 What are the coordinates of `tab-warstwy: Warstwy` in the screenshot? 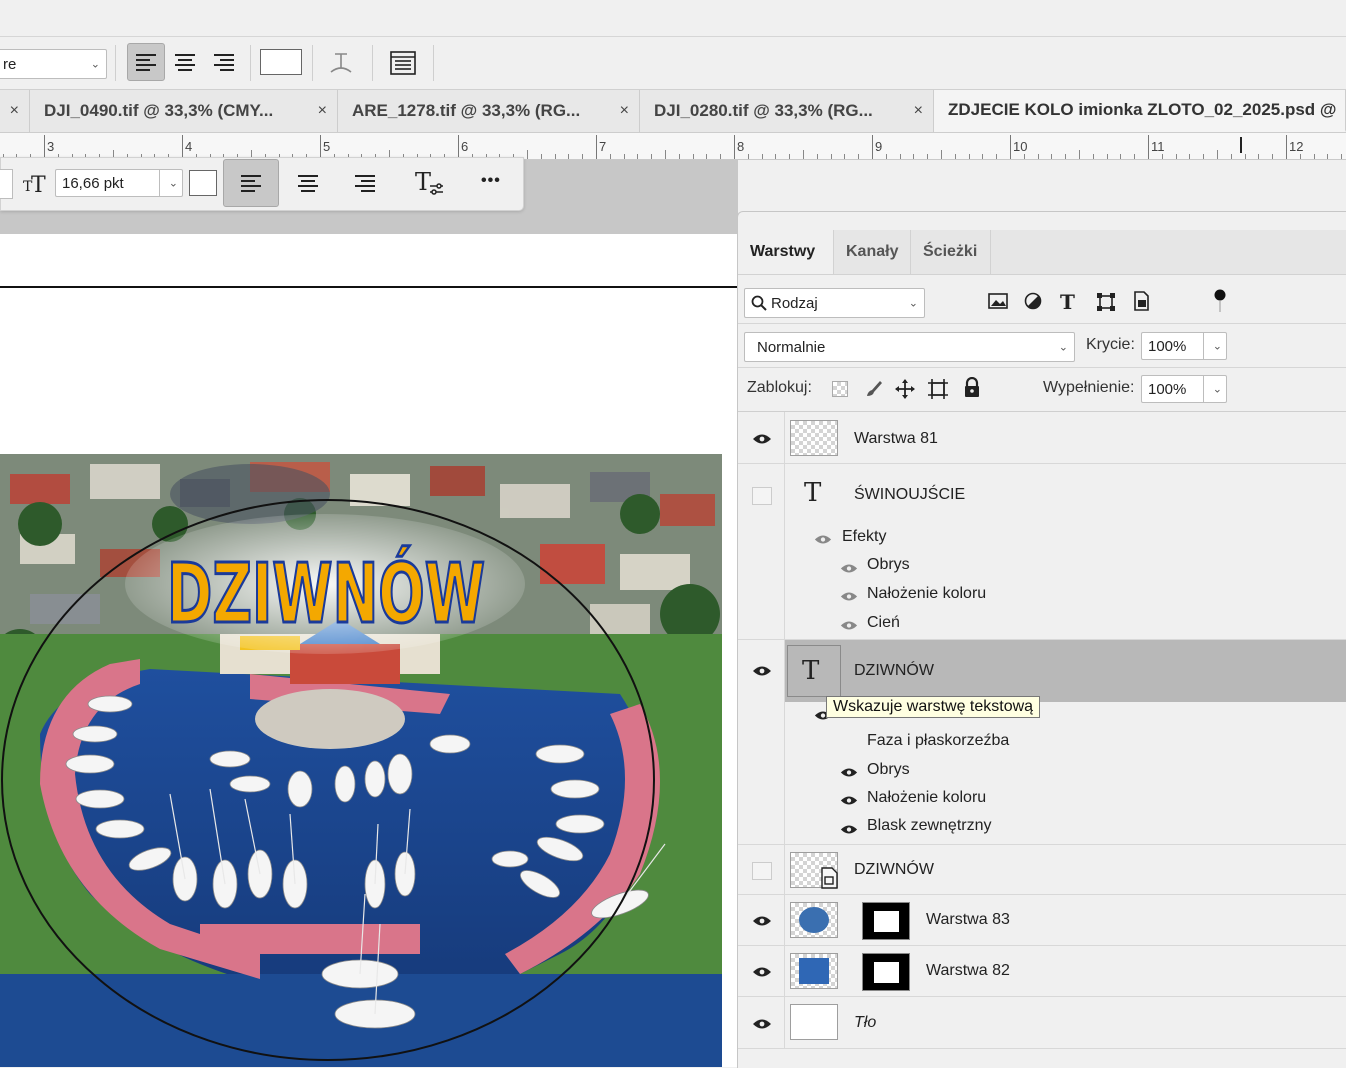 It's located at (786, 252).